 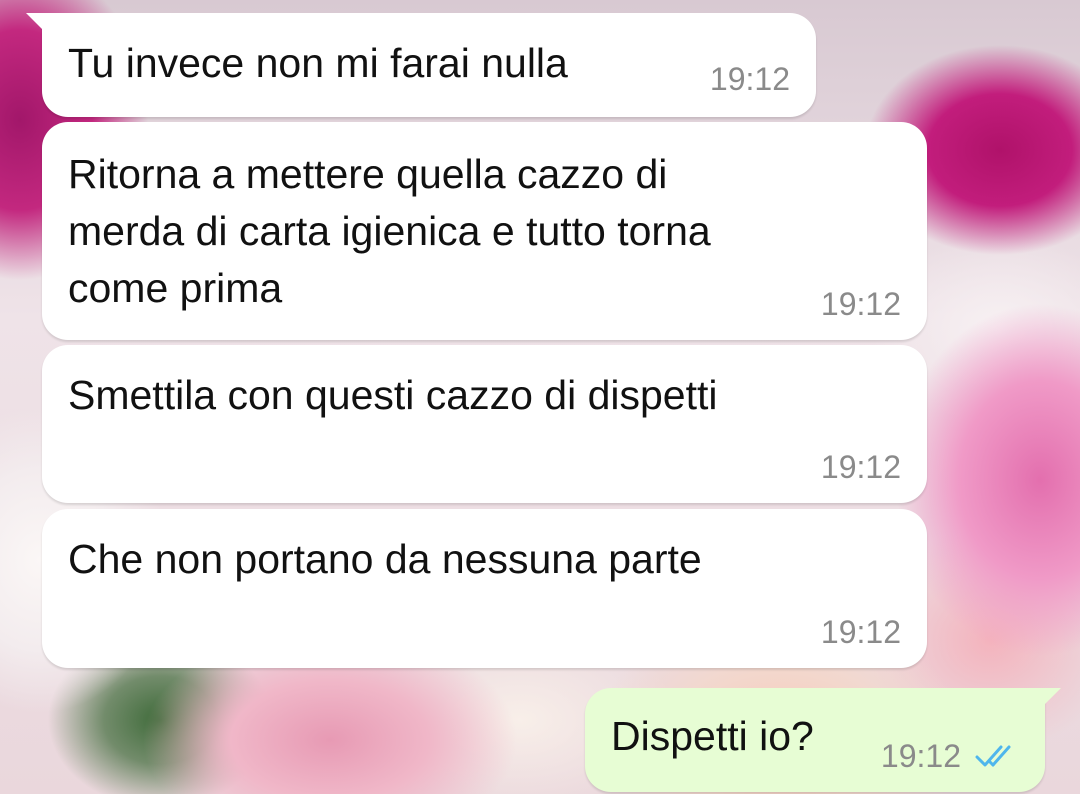 I want to click on message-text: Tu invece non mi farai nulla, so click(x=318, y=63).